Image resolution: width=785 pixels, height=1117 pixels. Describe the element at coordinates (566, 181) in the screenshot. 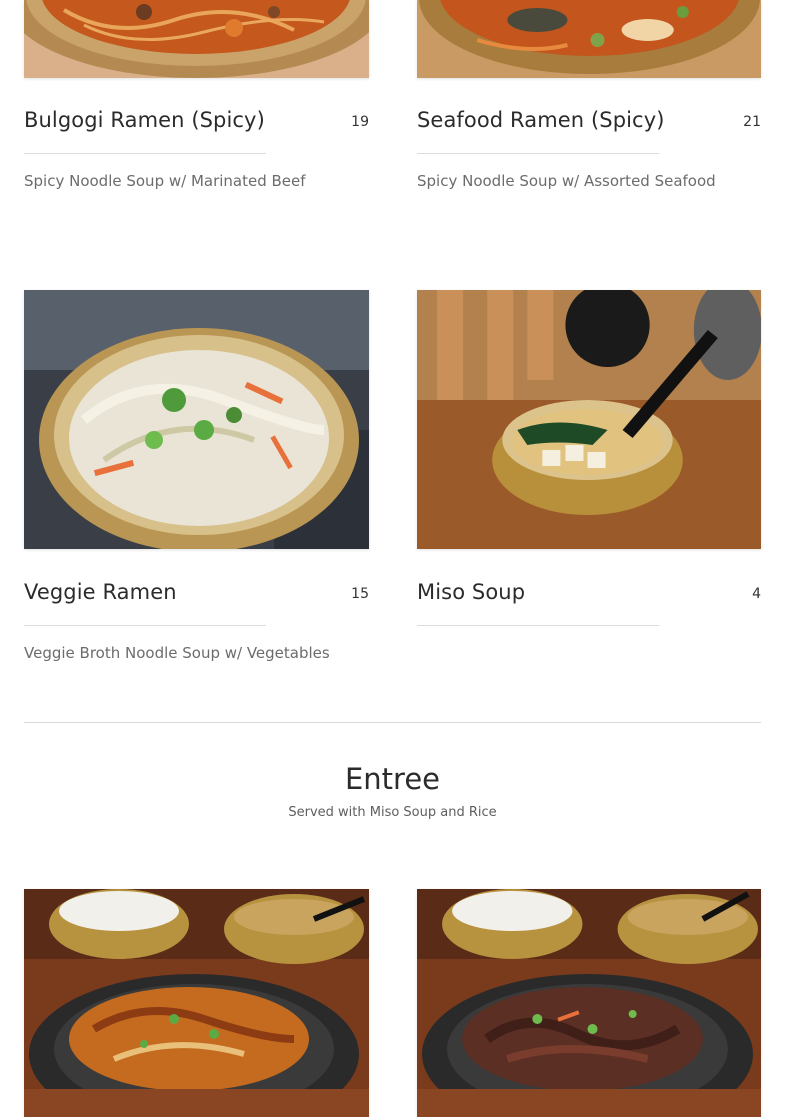

I see `item-description: Spicy Noodle Soup w/ Assorted Seafood` at that location.